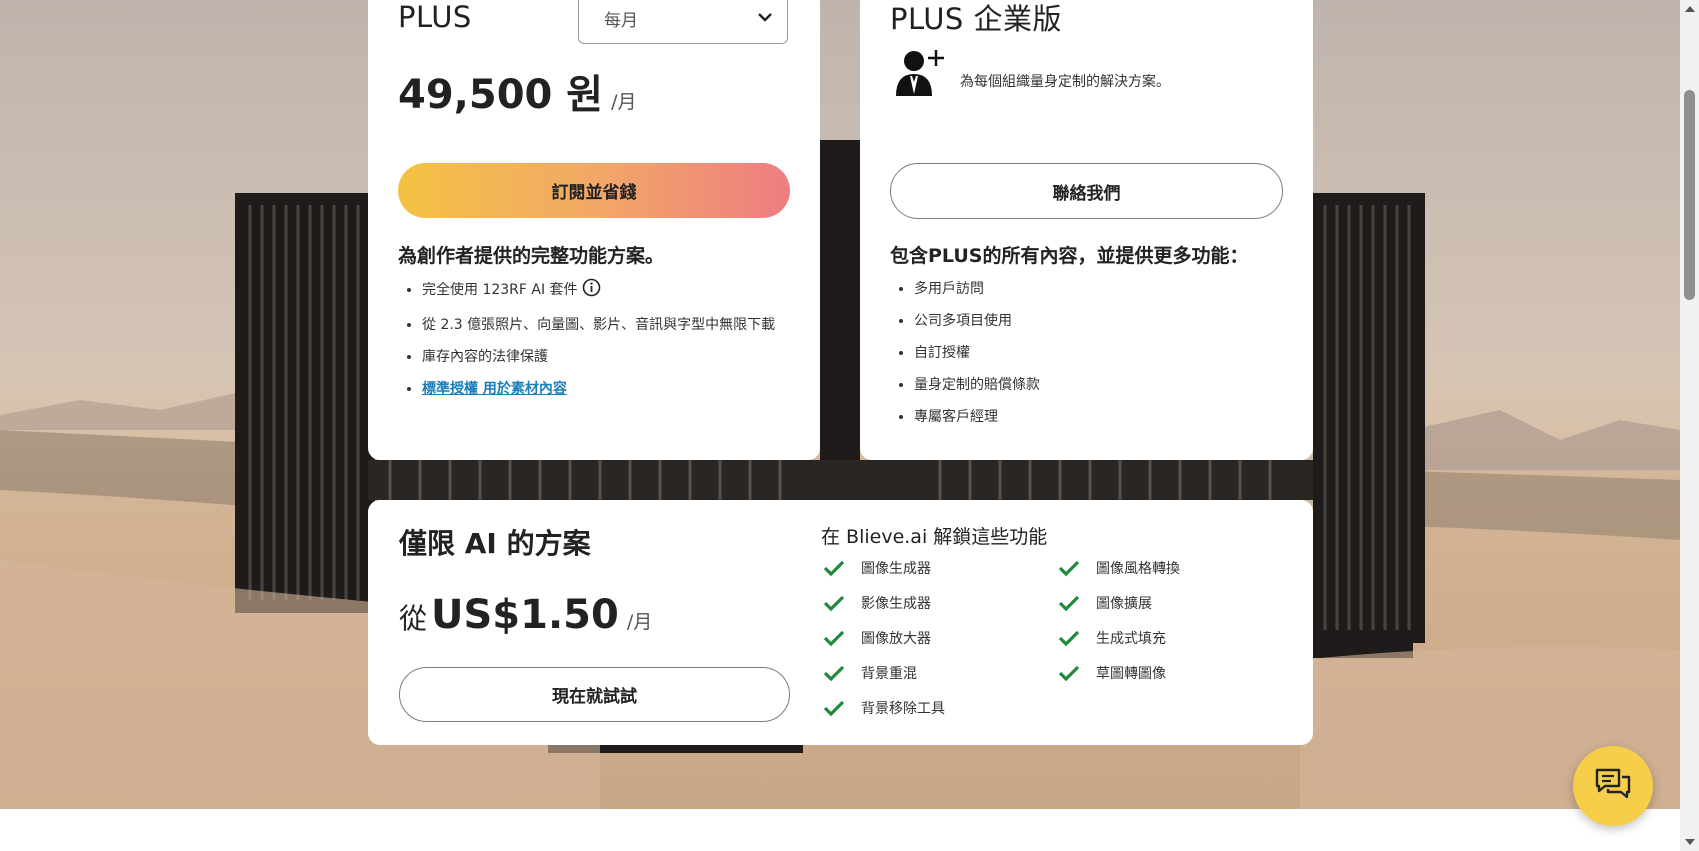 The height and width of the screenshot is (851, 1699). Describe the element at coordinates (1689, 425) in the screenshot. I see `page-scrollbar` at that location.